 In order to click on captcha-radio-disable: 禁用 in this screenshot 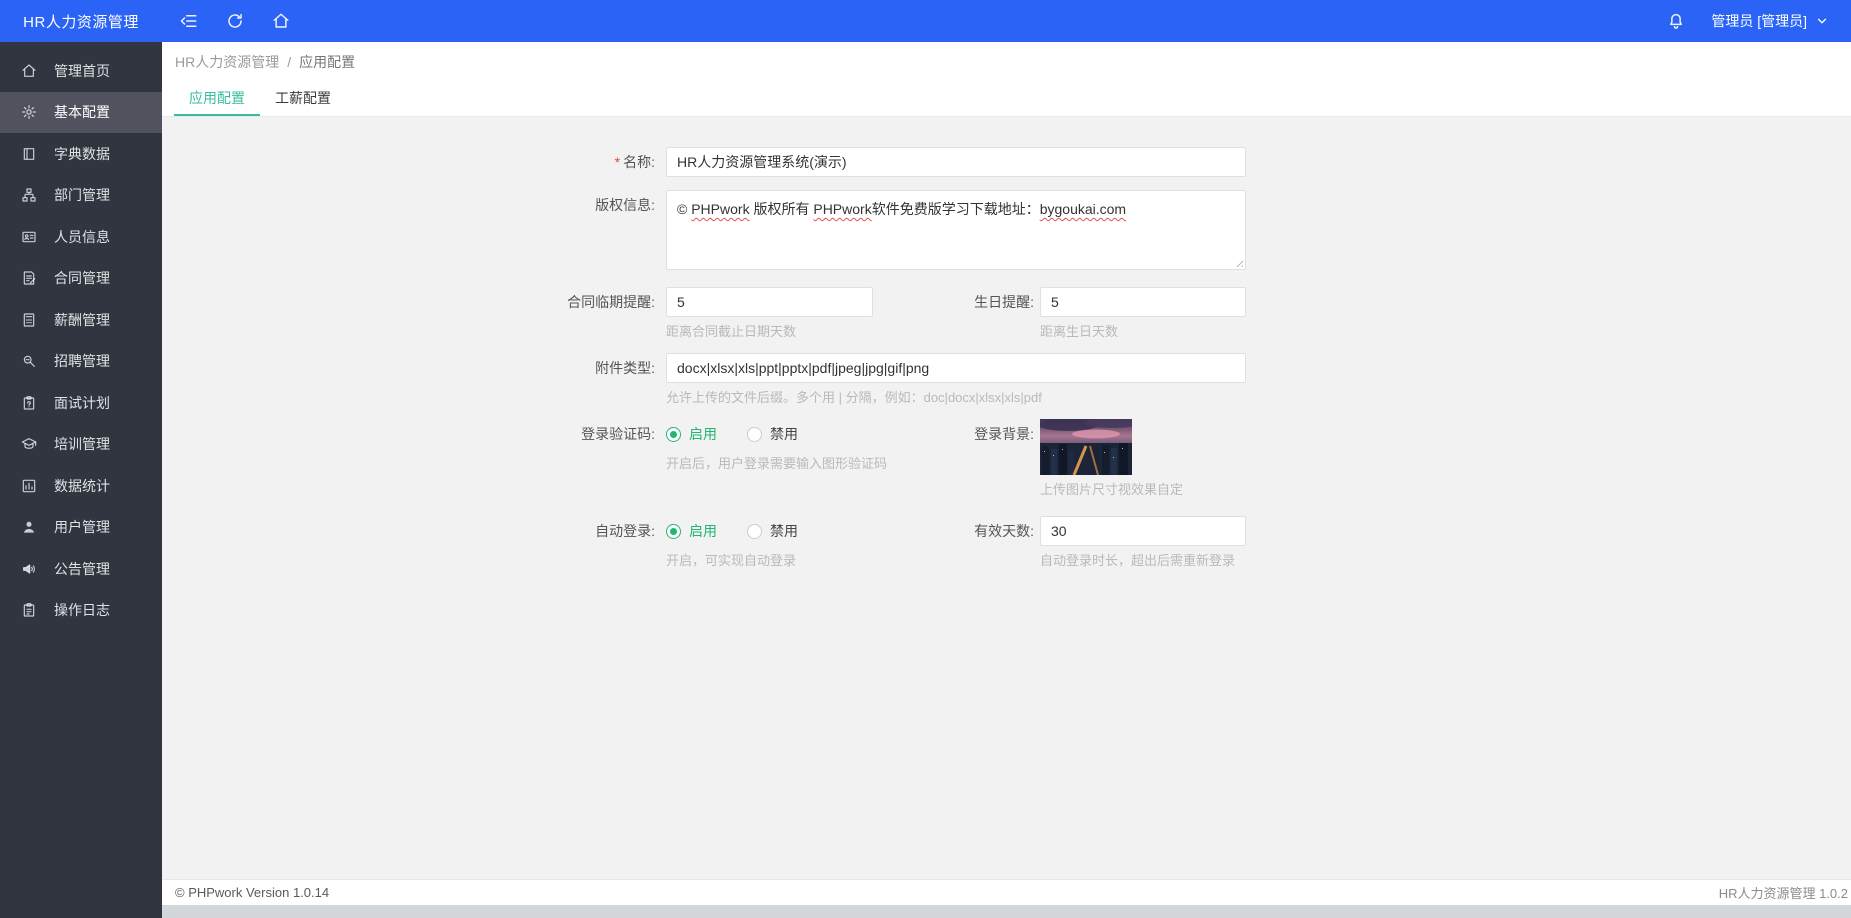, I will do `click(772, 434)`.